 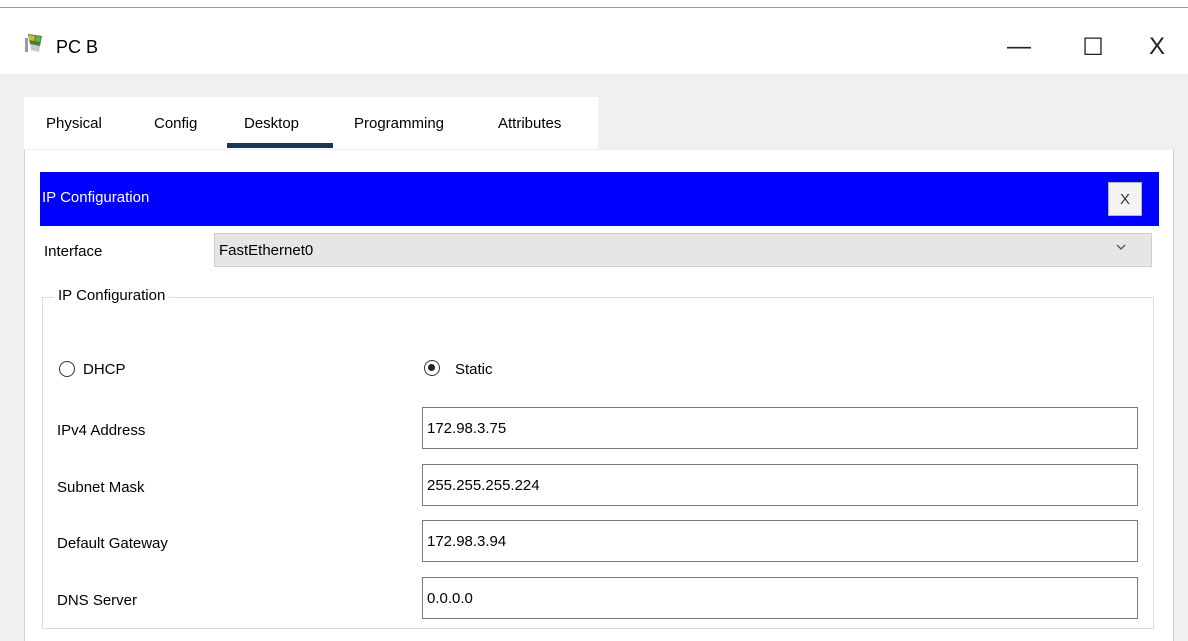 I want to click on interface-select: FastEthernet0, so click(x=683, y=250).